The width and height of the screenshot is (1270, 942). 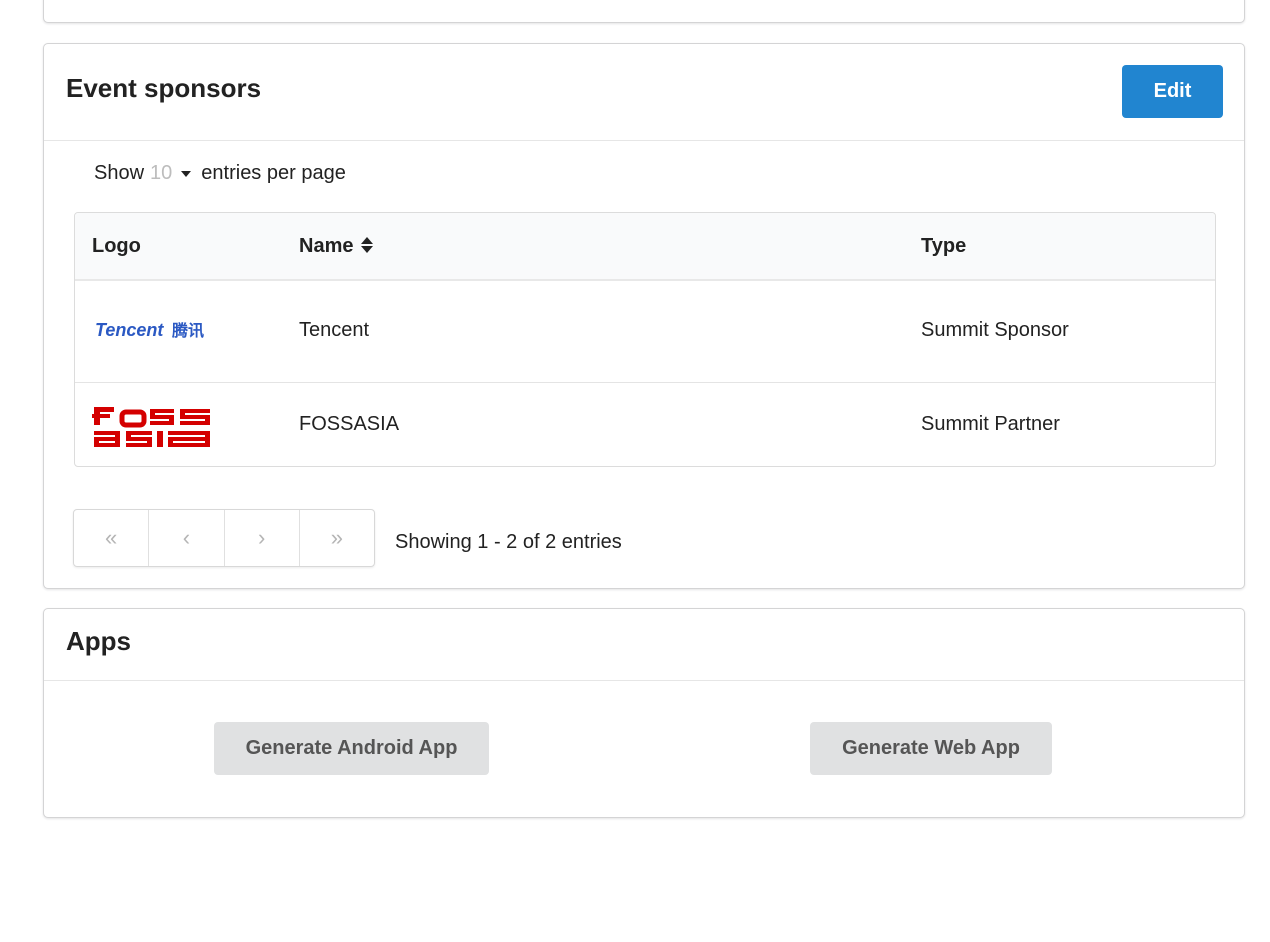 I want to click on per-page-suffix-label: entries per page, so click(x=273, y=173).